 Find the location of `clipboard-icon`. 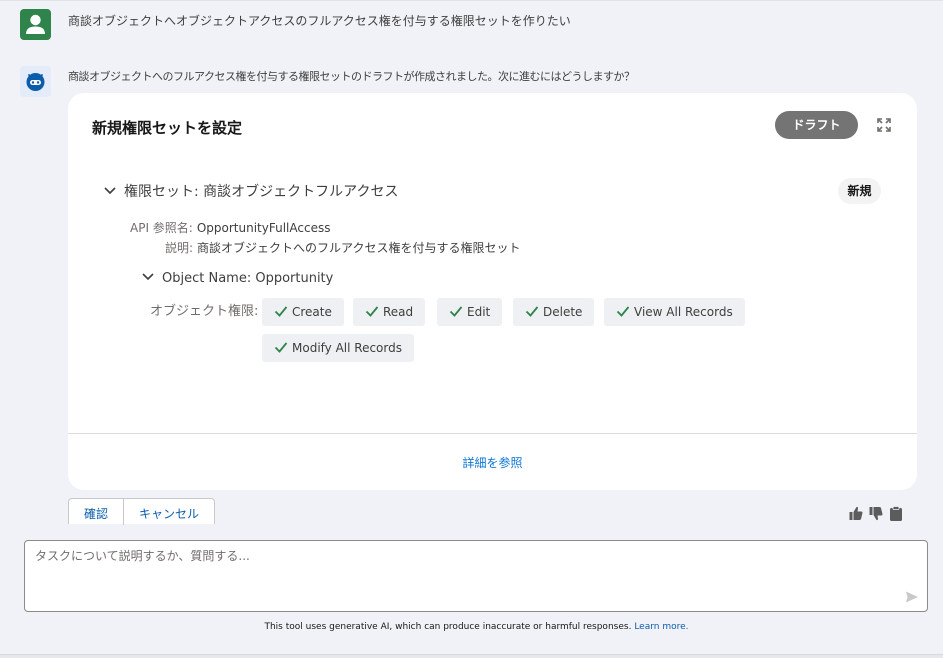

clipboard-icon is located at coordinates (896, 513).